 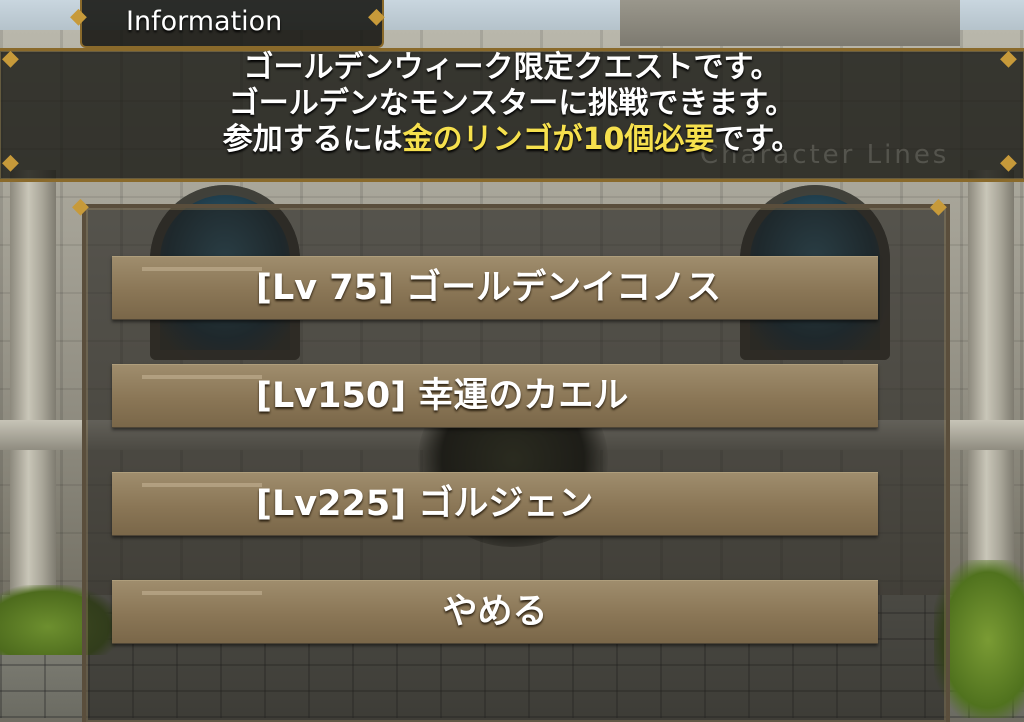 I want to click on quest-option-golden-iconos: [Lv 75] ゴールデンイコノス, so click(x=495, y=288).